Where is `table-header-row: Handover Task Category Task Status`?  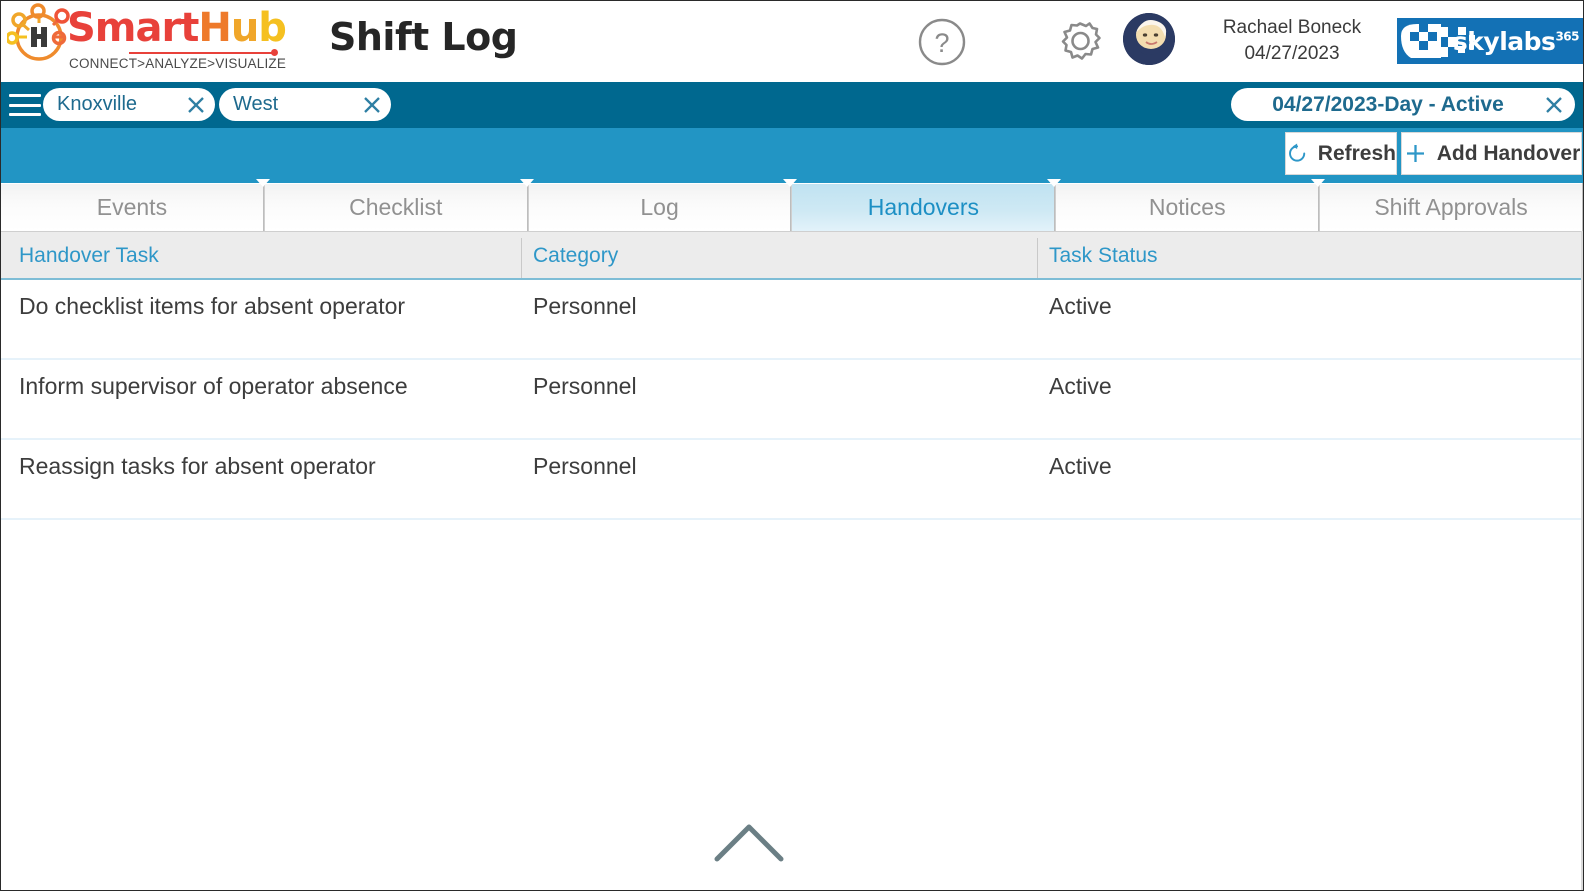
table-header-row: Handover Task Category Task Status is located at coordinates (792, 255).